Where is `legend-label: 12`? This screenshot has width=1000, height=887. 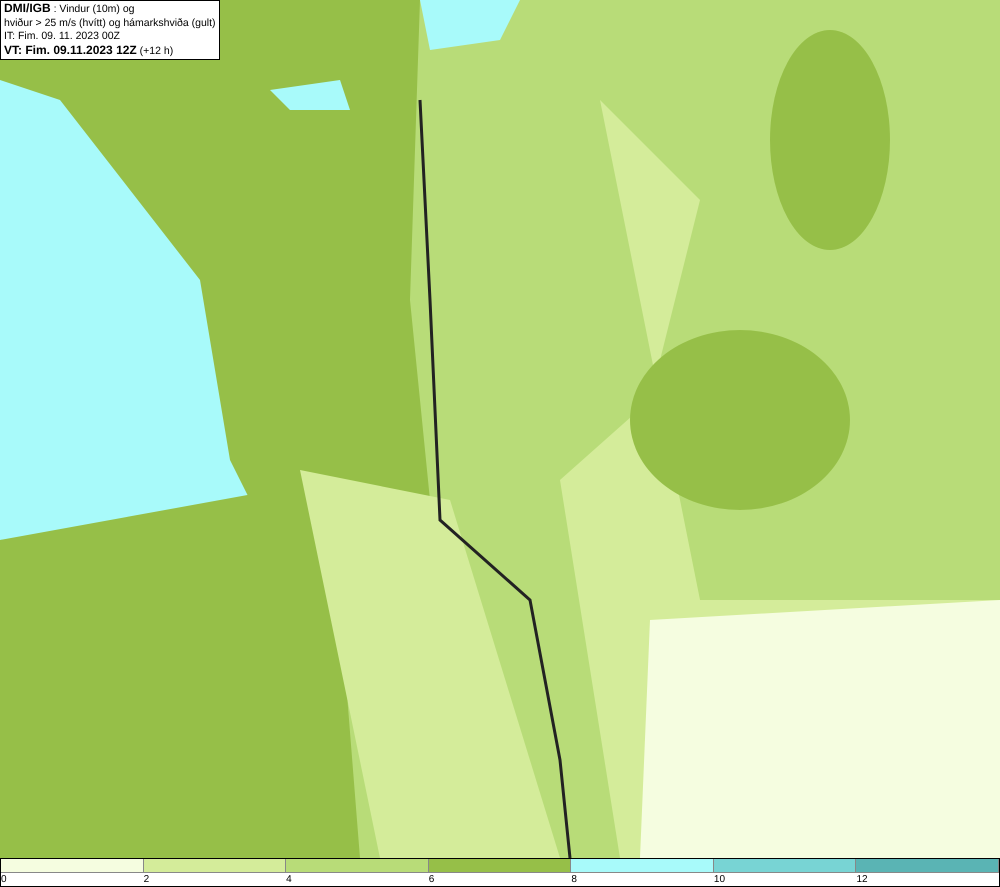
legend-label: 12 is located at coordinates (862, 879).